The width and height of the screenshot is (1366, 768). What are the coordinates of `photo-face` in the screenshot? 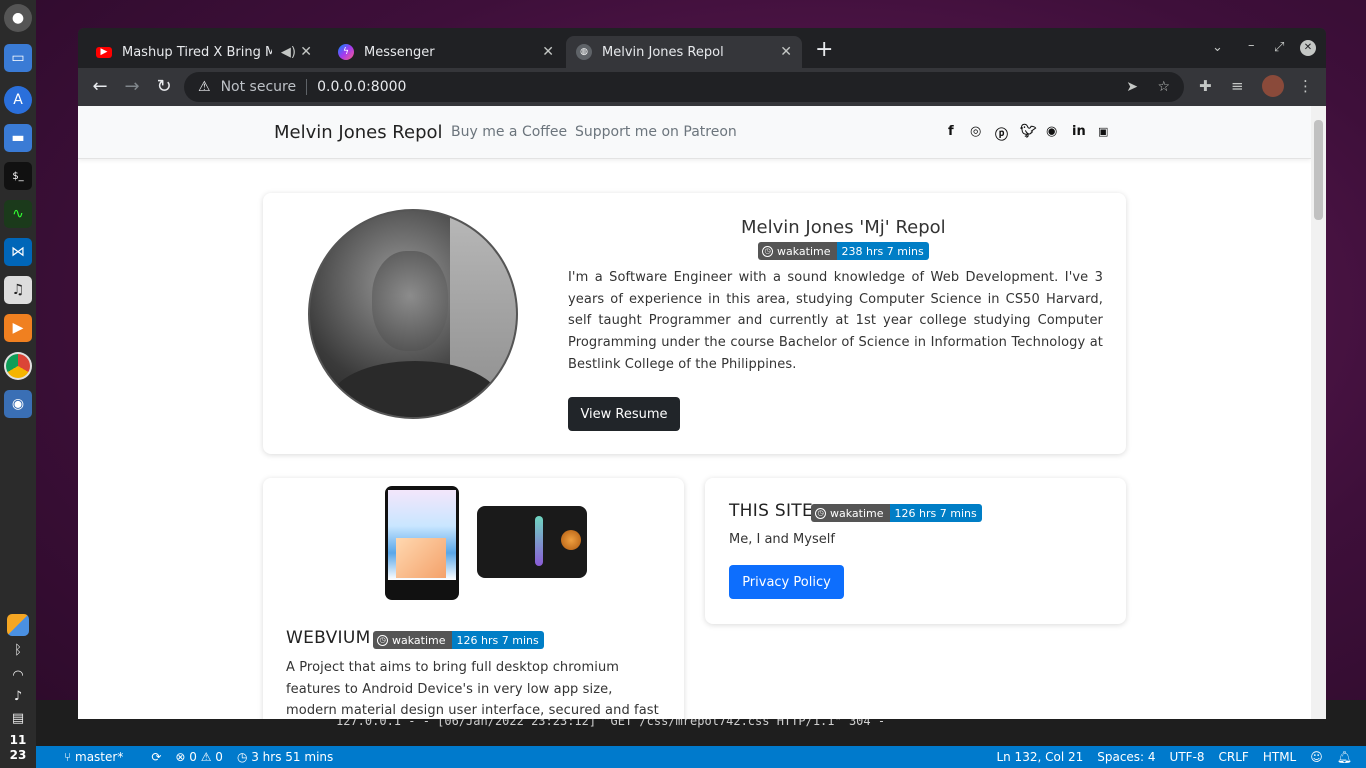 It's located at (410, 301).